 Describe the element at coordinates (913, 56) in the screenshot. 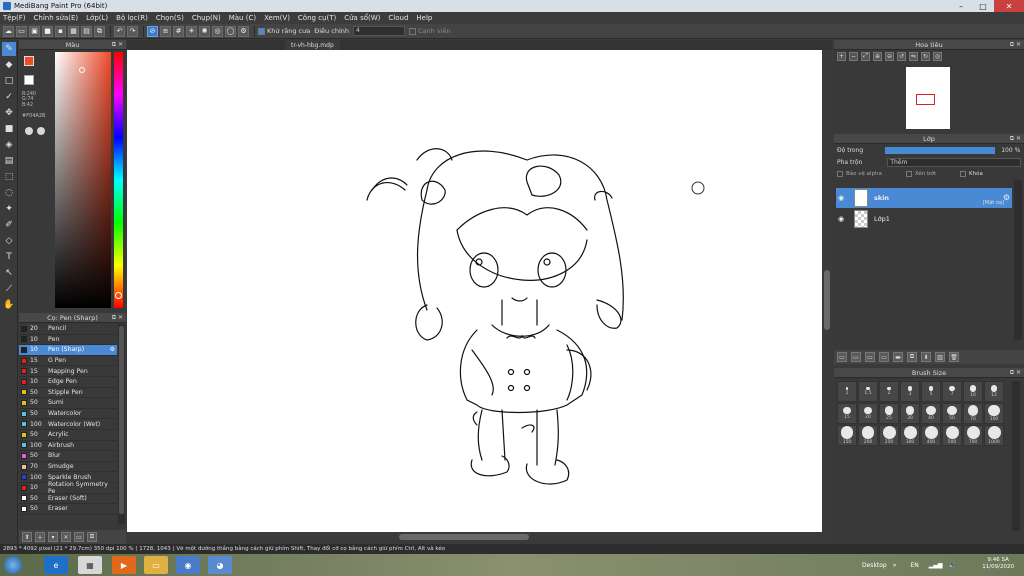

I see `flip-icon: ⇋` at that location.